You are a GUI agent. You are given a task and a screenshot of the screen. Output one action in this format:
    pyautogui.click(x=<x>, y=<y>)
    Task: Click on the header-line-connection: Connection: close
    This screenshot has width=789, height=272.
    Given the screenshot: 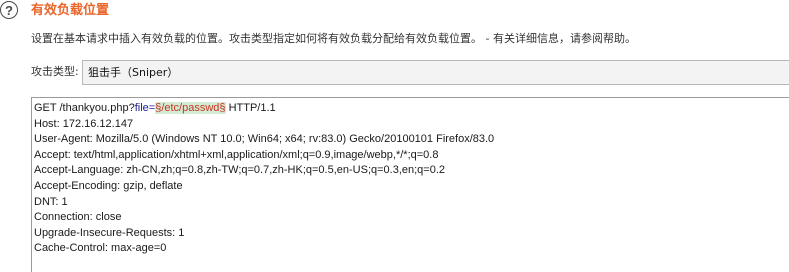 What is the action you would take?
    pyautogui.click(x=78, y=217)
    